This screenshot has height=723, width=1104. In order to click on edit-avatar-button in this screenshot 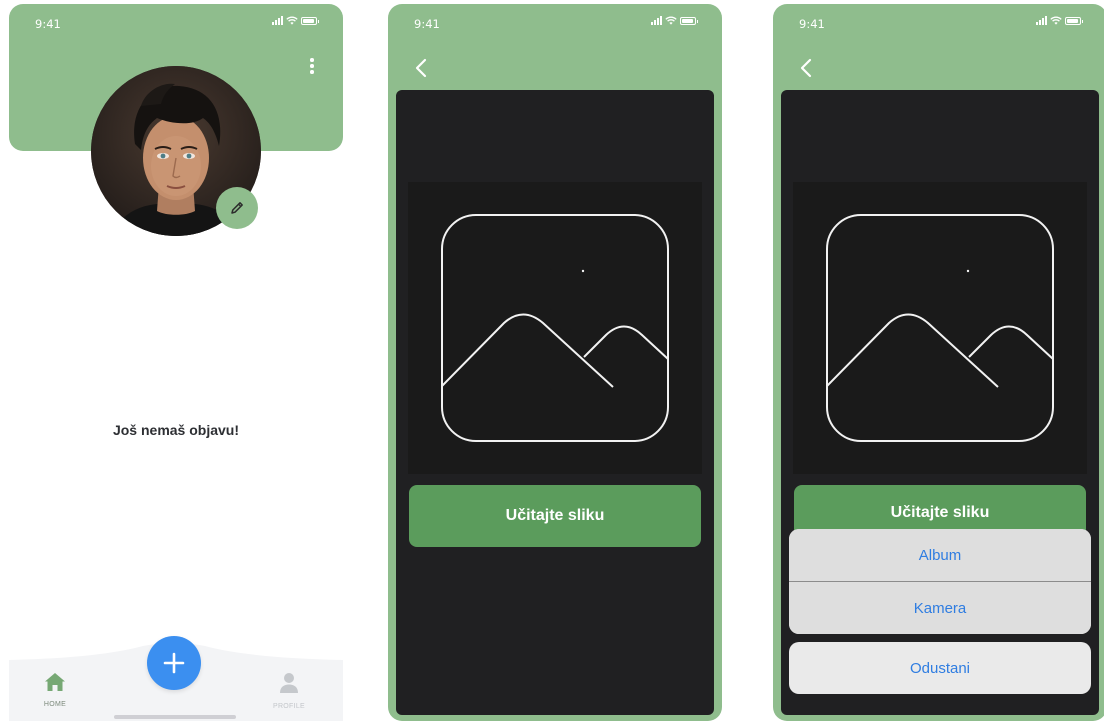, I will do `click(237, 208)`.